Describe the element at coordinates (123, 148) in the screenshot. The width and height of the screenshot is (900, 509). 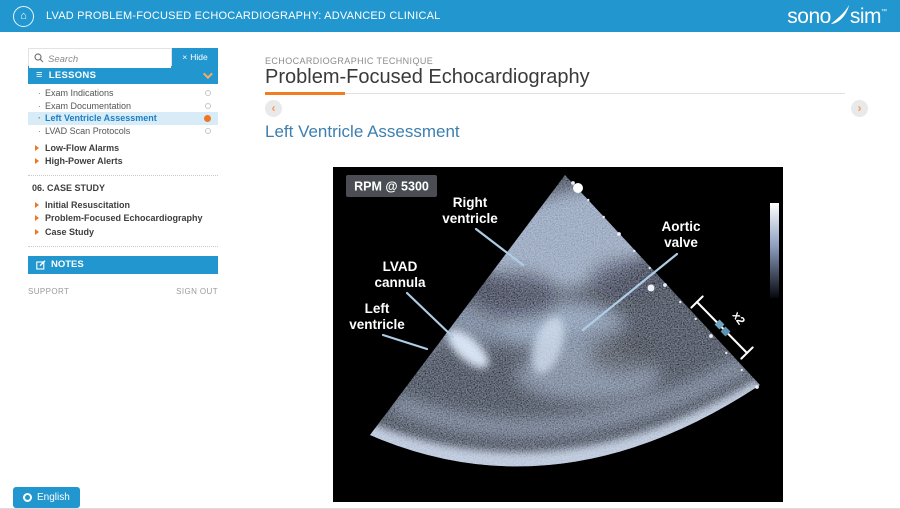
I see `sidebar-item-low-flow-alarms: Low-Flow Alarms` at that location.